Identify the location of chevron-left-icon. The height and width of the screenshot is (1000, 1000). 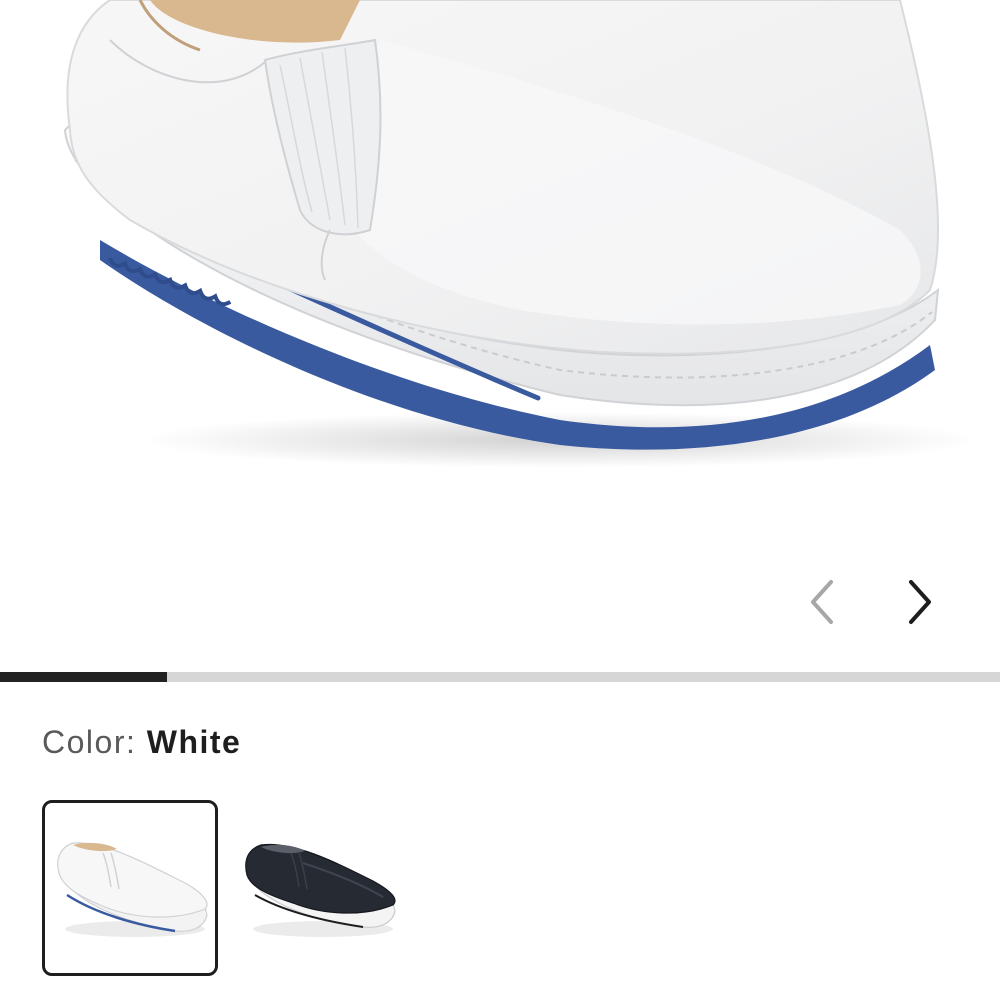
(822, 602).